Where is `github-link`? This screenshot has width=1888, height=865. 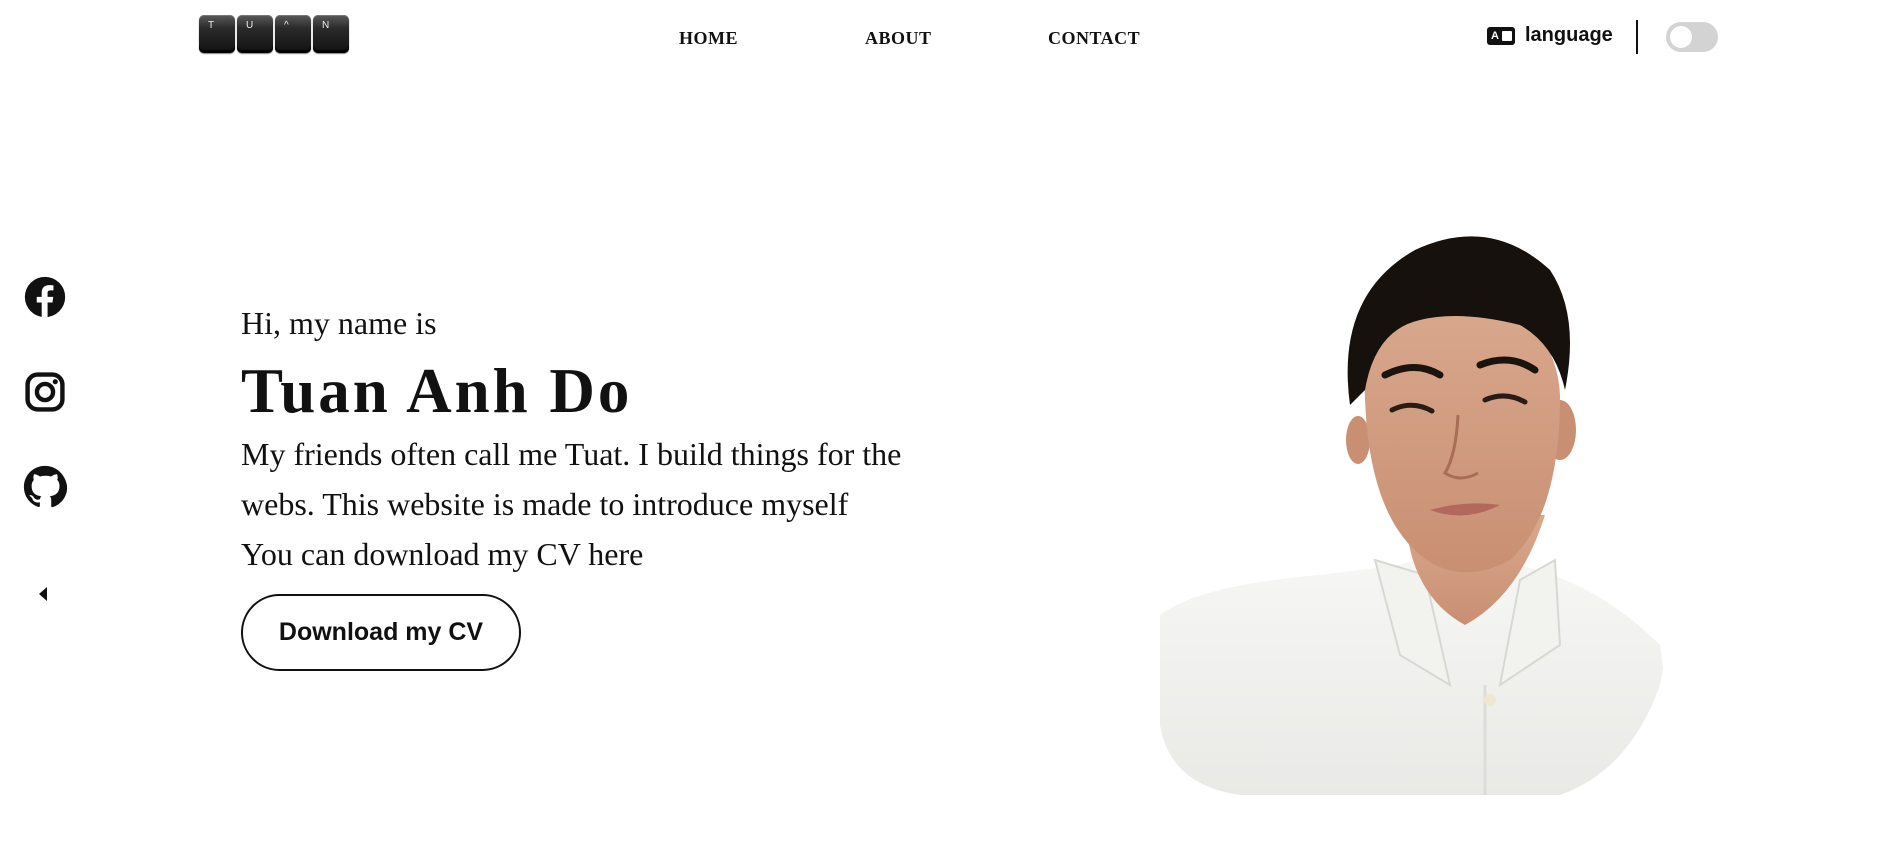
github-link is located at coordinates (45, 487).